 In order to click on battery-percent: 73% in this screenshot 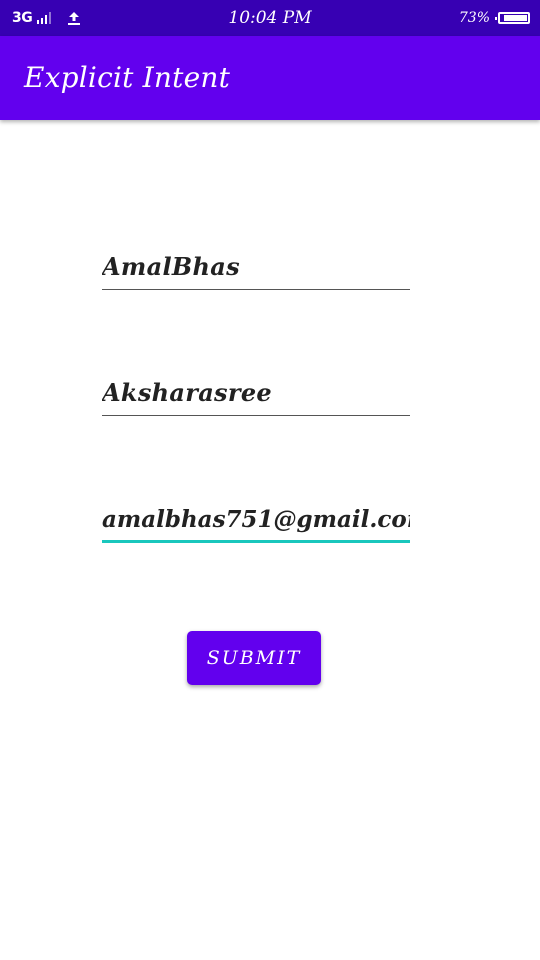, I will do `click(474, 18)`.